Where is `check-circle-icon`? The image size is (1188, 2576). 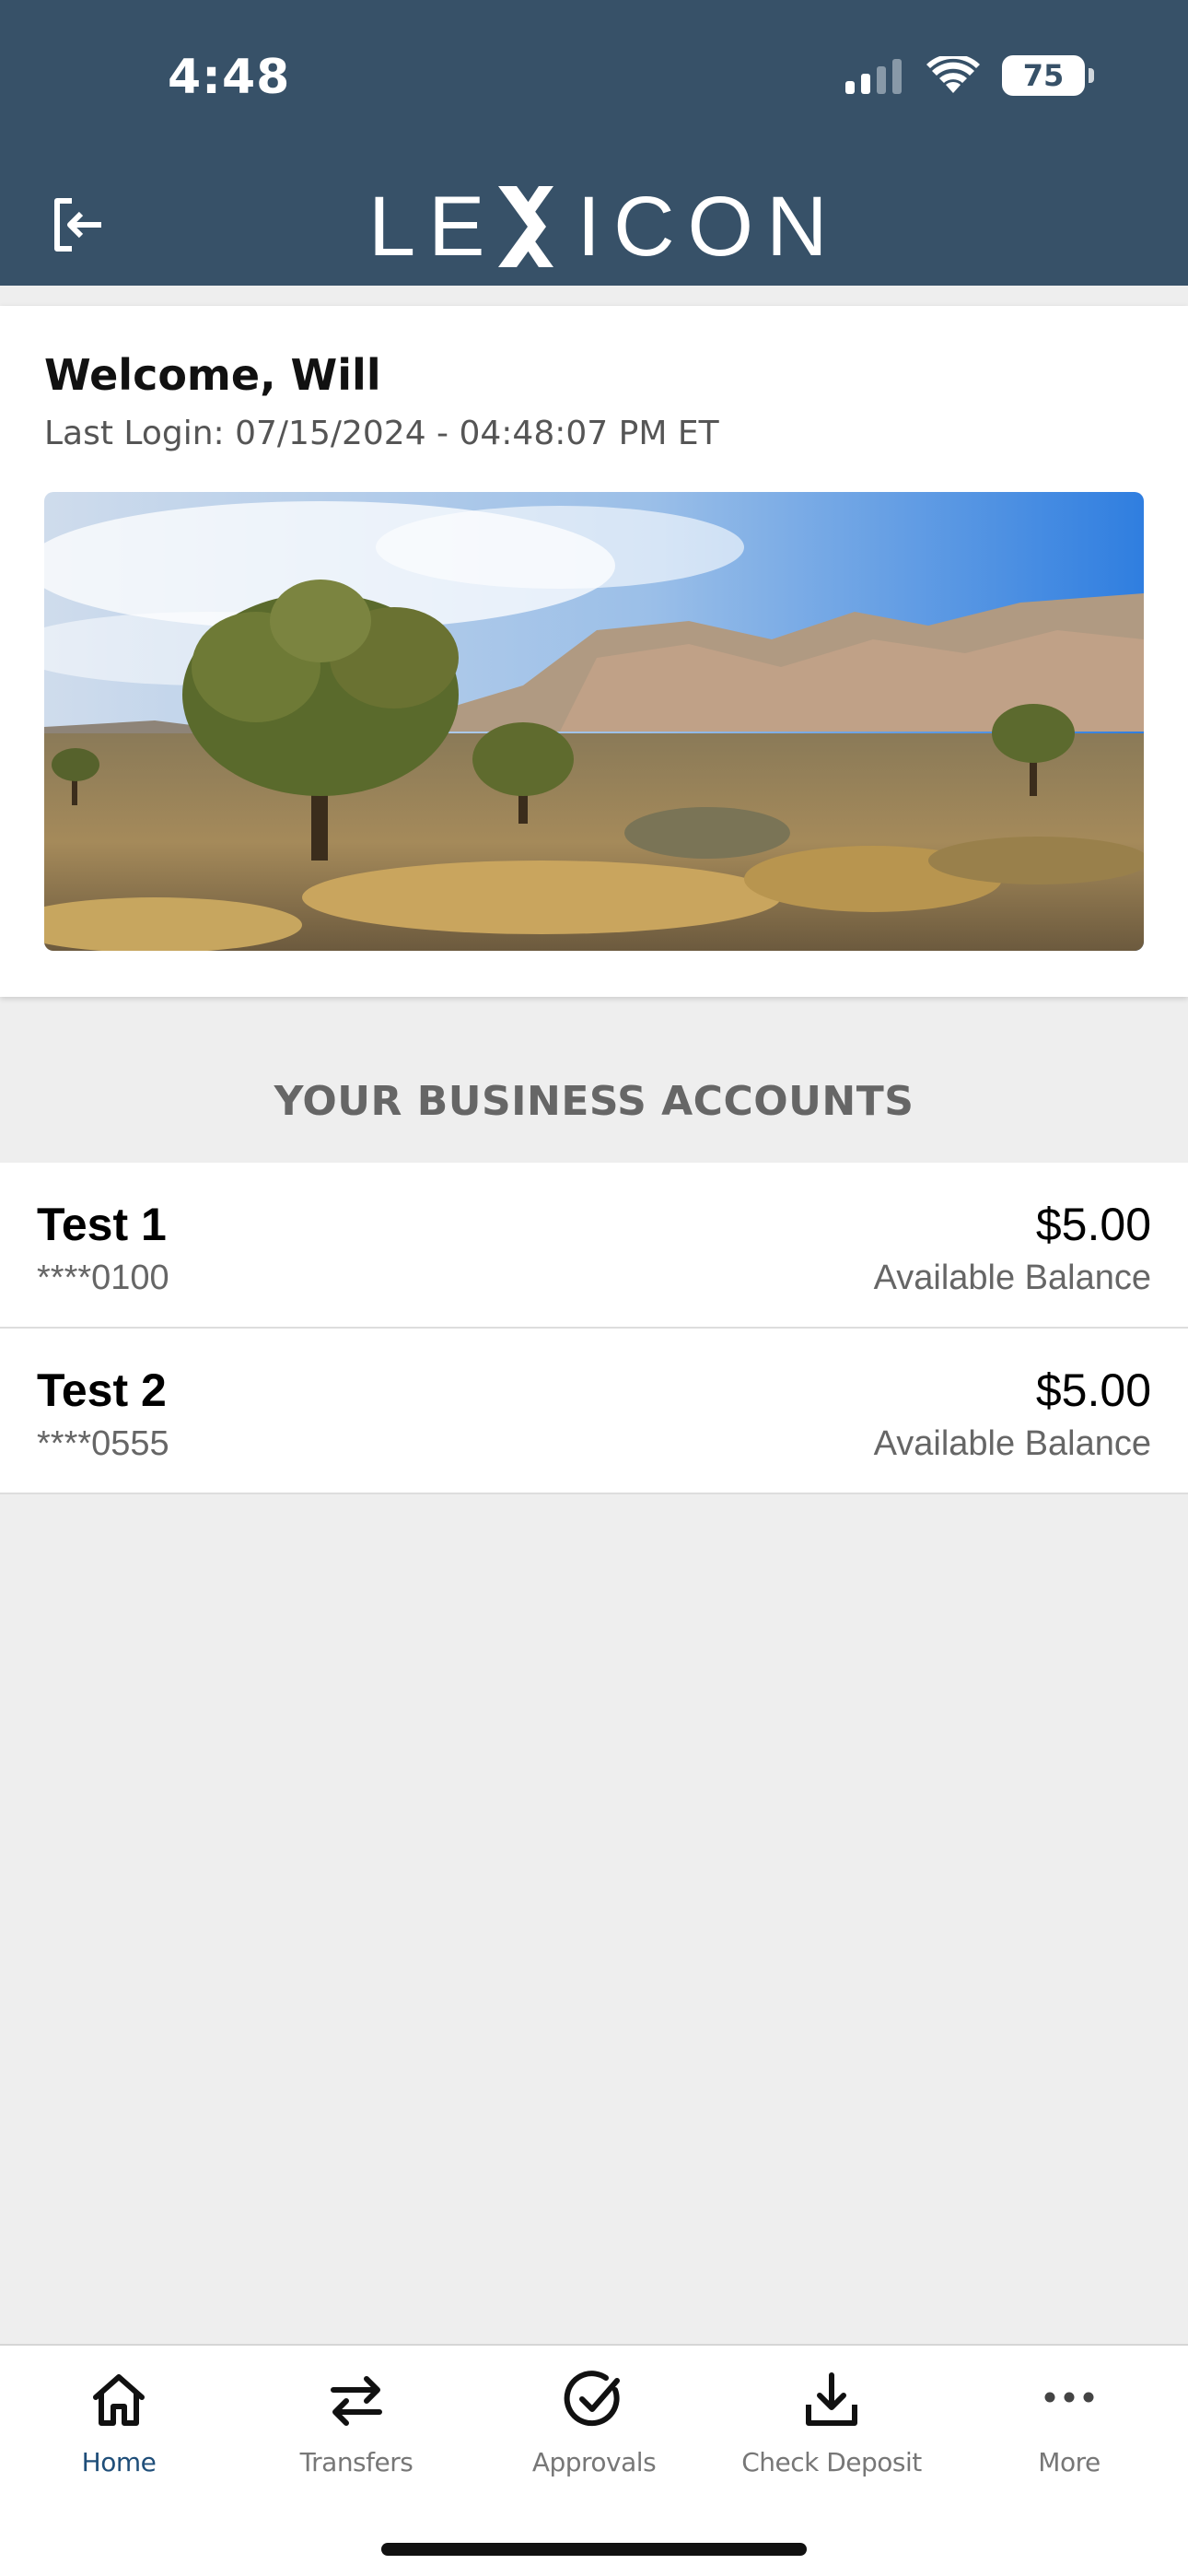
check-circle-icon is located at coordinates (592, 2399).